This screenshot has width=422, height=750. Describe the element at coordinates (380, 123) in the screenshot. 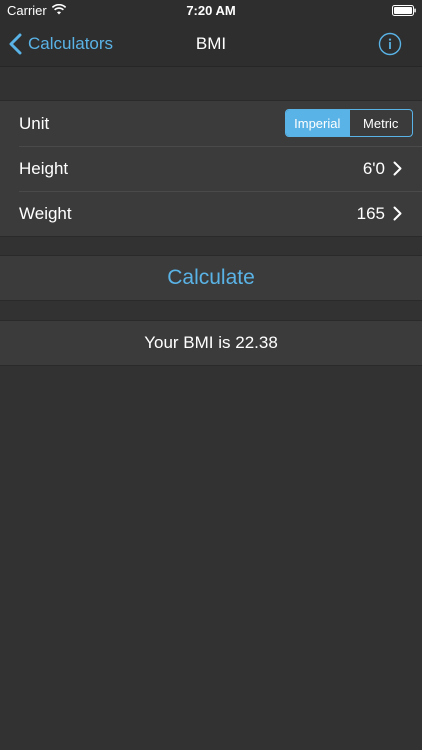

I see `unit-segment-metric: Metric` at that location.